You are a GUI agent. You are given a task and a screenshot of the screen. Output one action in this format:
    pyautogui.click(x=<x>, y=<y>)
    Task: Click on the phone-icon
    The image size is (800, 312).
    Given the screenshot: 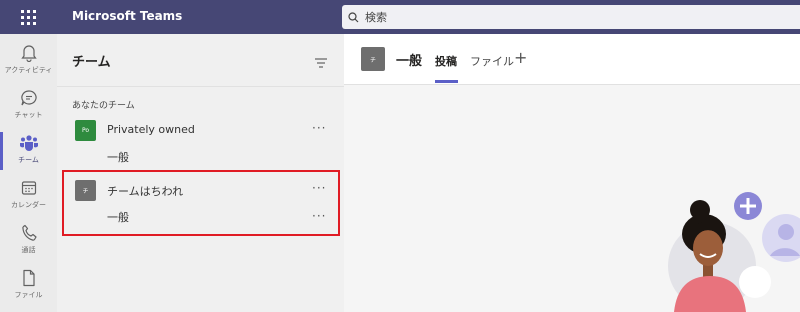 What is the action you would take?
    pyautogui.click(x=29, y=232)
    